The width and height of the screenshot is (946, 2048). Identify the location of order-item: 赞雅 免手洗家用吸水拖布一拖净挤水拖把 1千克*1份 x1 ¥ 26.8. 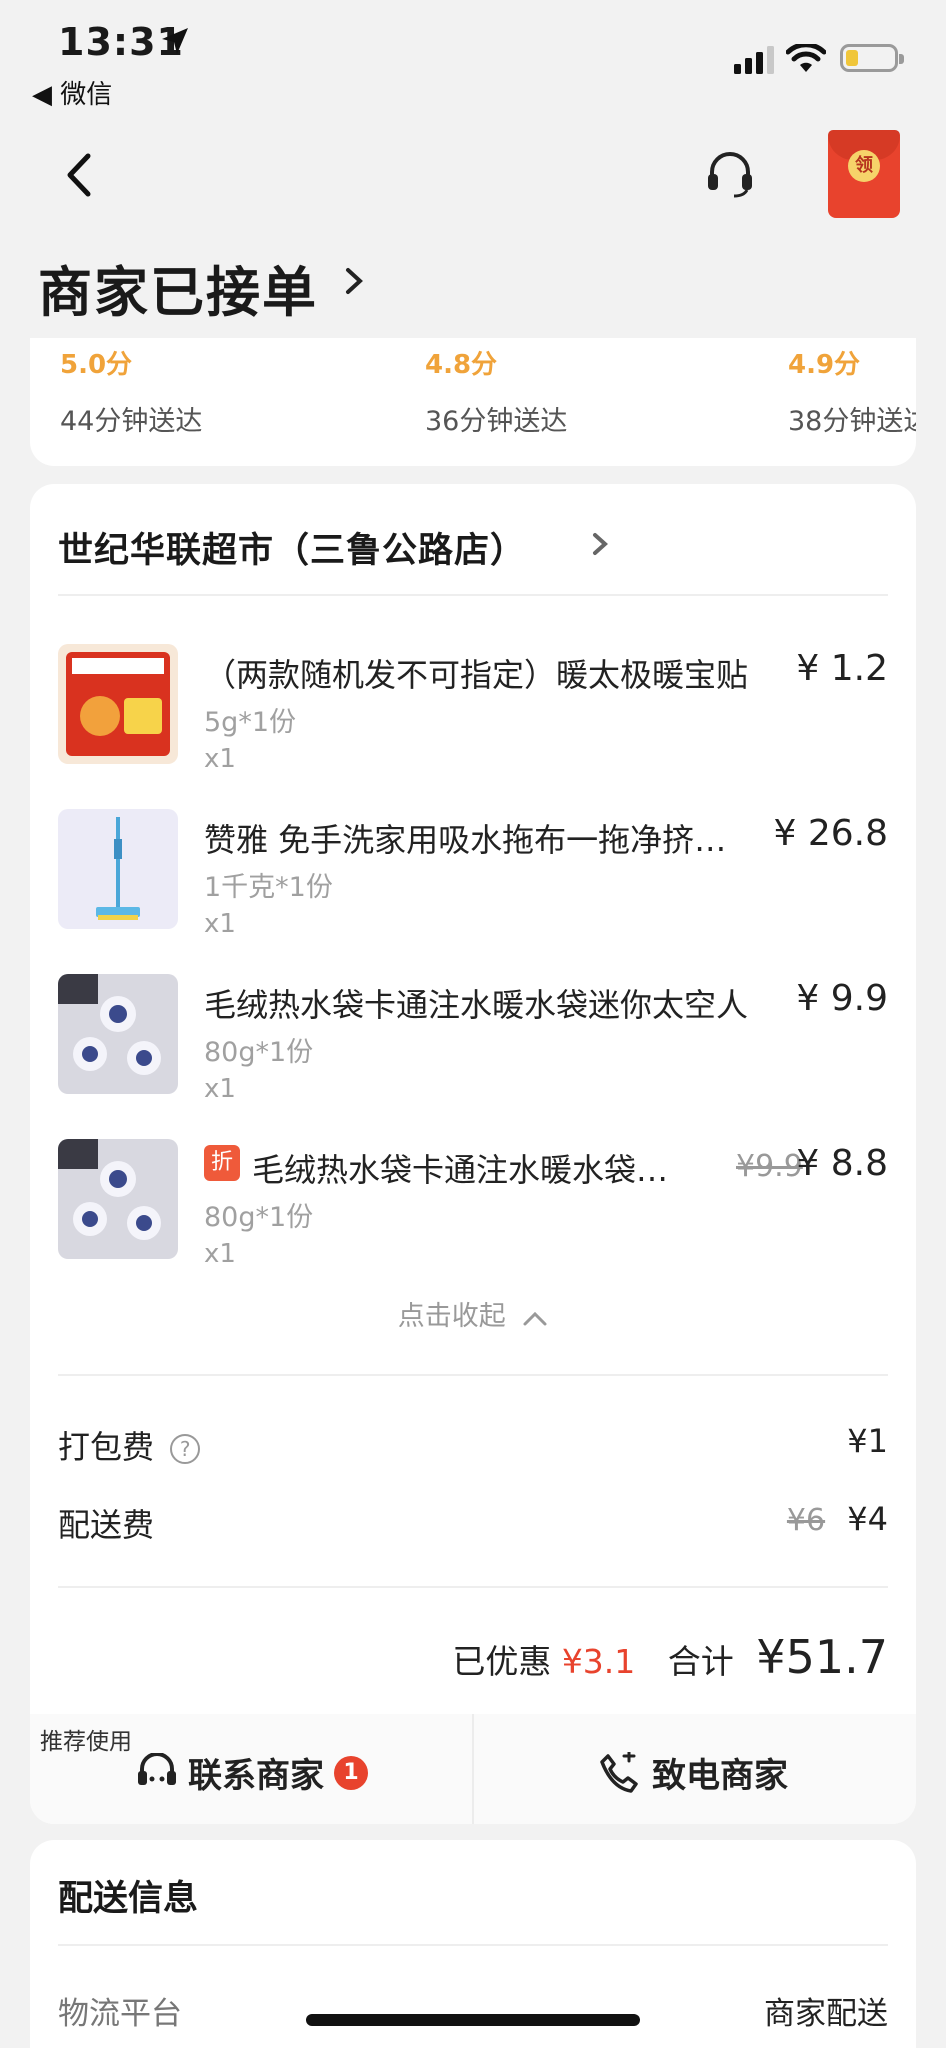
(473, 879).